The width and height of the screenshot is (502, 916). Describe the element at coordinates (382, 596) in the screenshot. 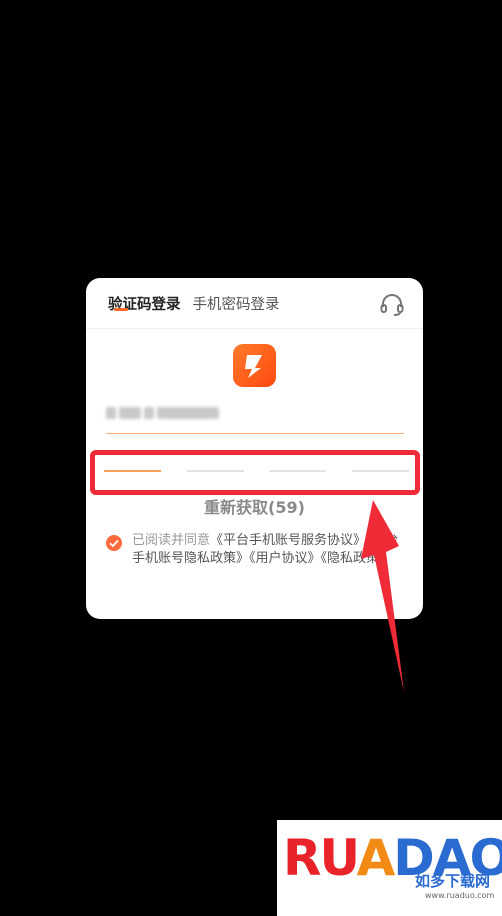

I see `annotation-arrow` at that location.